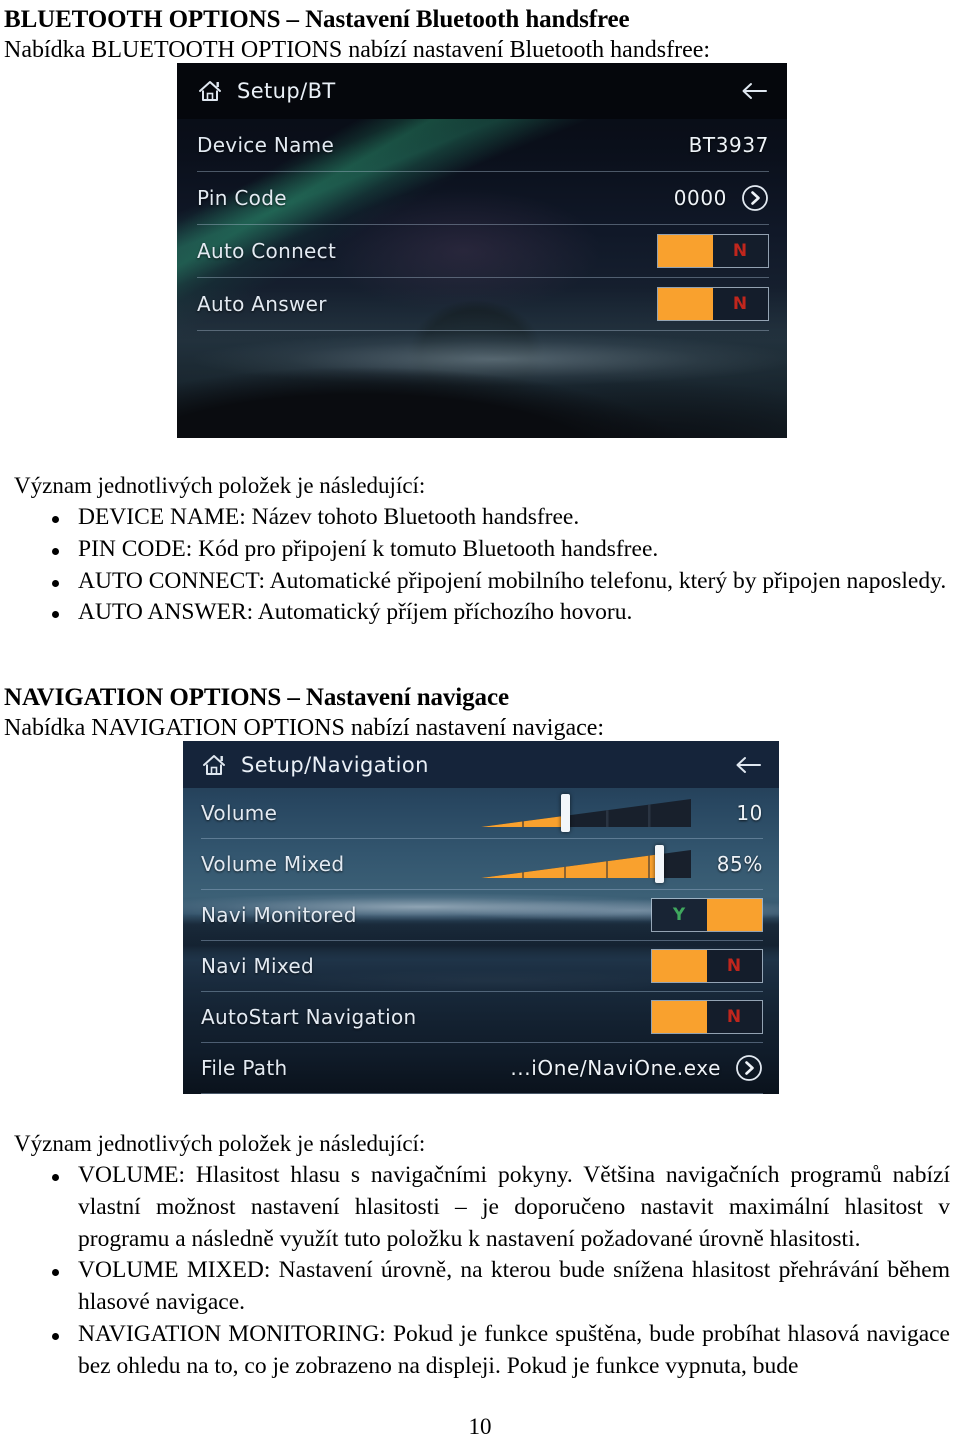 The width and height of the screenshot is (960, 1454). What do you see at coordinates (700, 198) in the screenshot?
I see `row-value: 0000` at bounding box center [700, 198].